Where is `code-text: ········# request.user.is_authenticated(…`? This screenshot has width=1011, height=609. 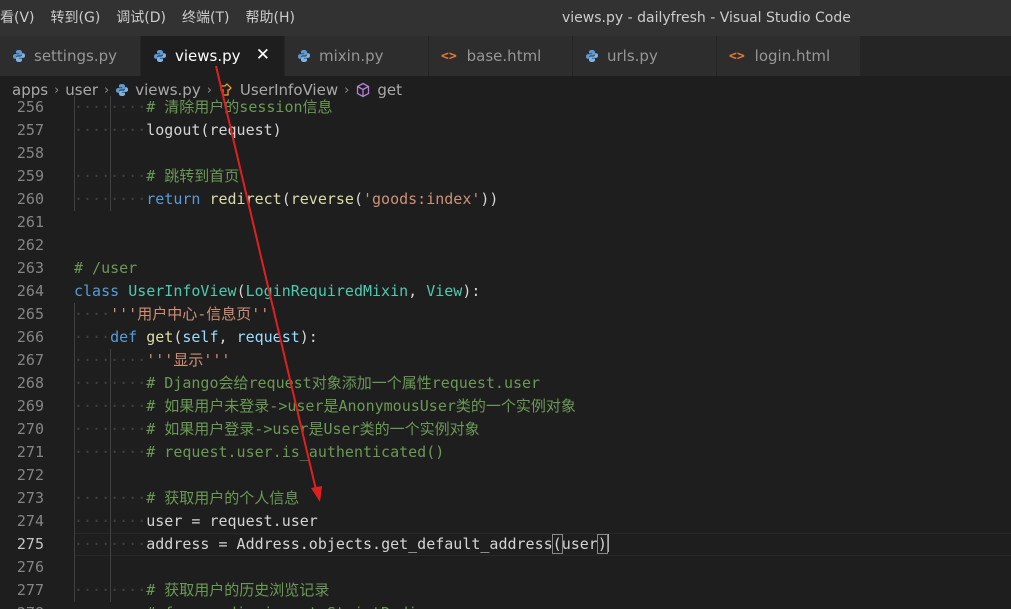
code-text: ········# request.user.is_authenticated(… is located at coordinates (259, 452).